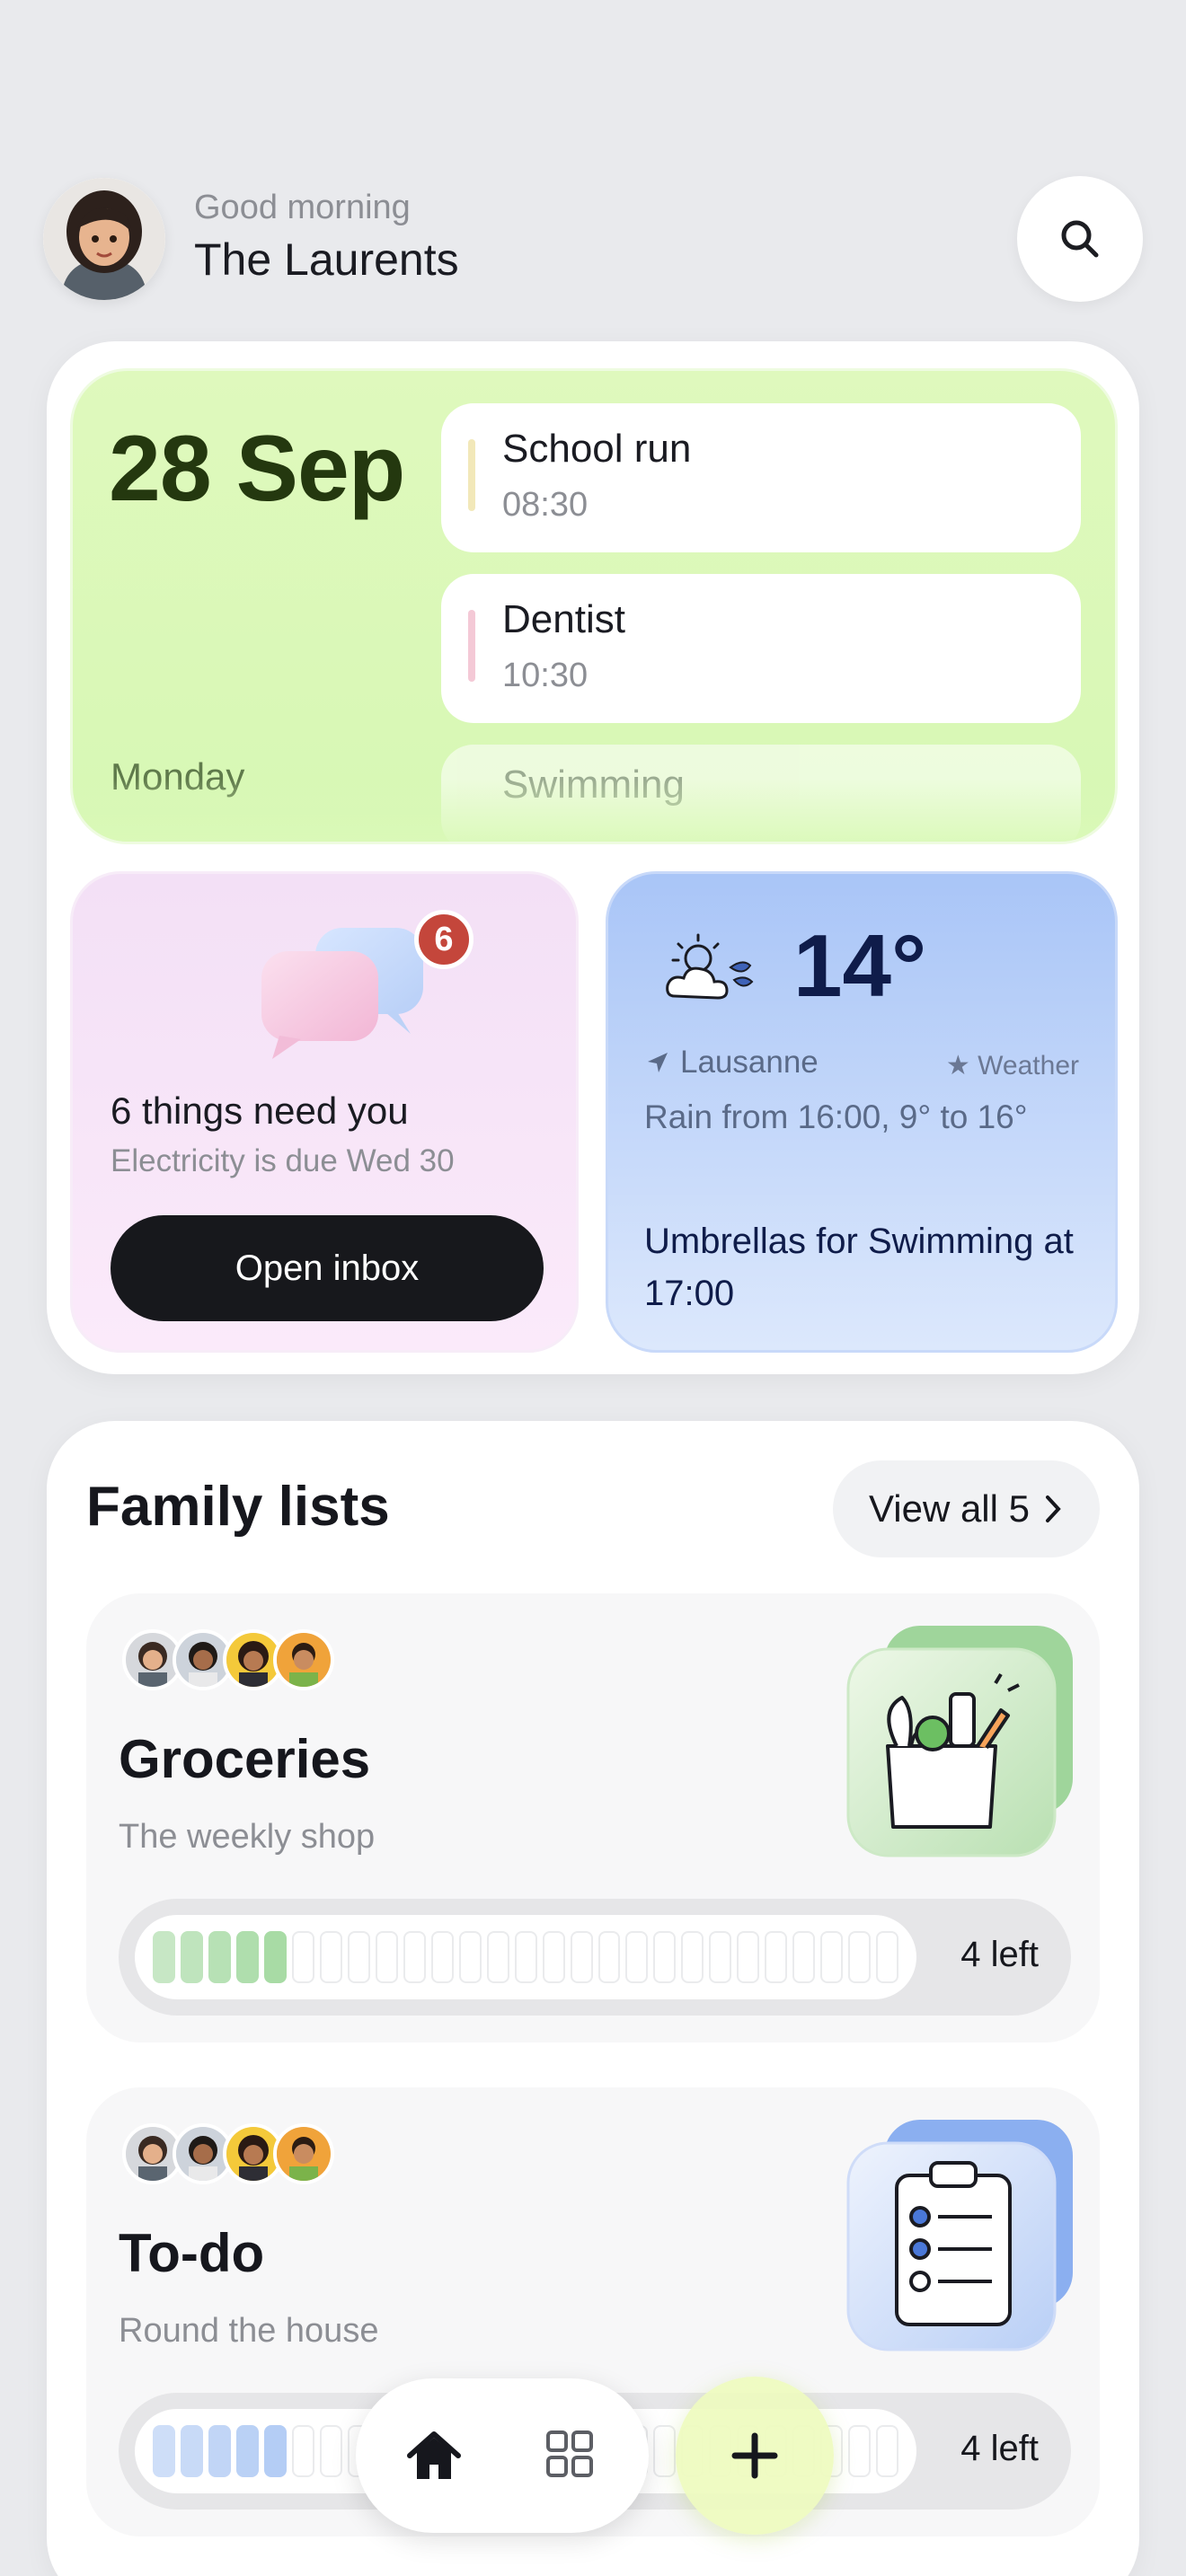 Image resolution: width=1186 pixels, height=2576 pixels. I want to click on search-button, so click(1080, 239).